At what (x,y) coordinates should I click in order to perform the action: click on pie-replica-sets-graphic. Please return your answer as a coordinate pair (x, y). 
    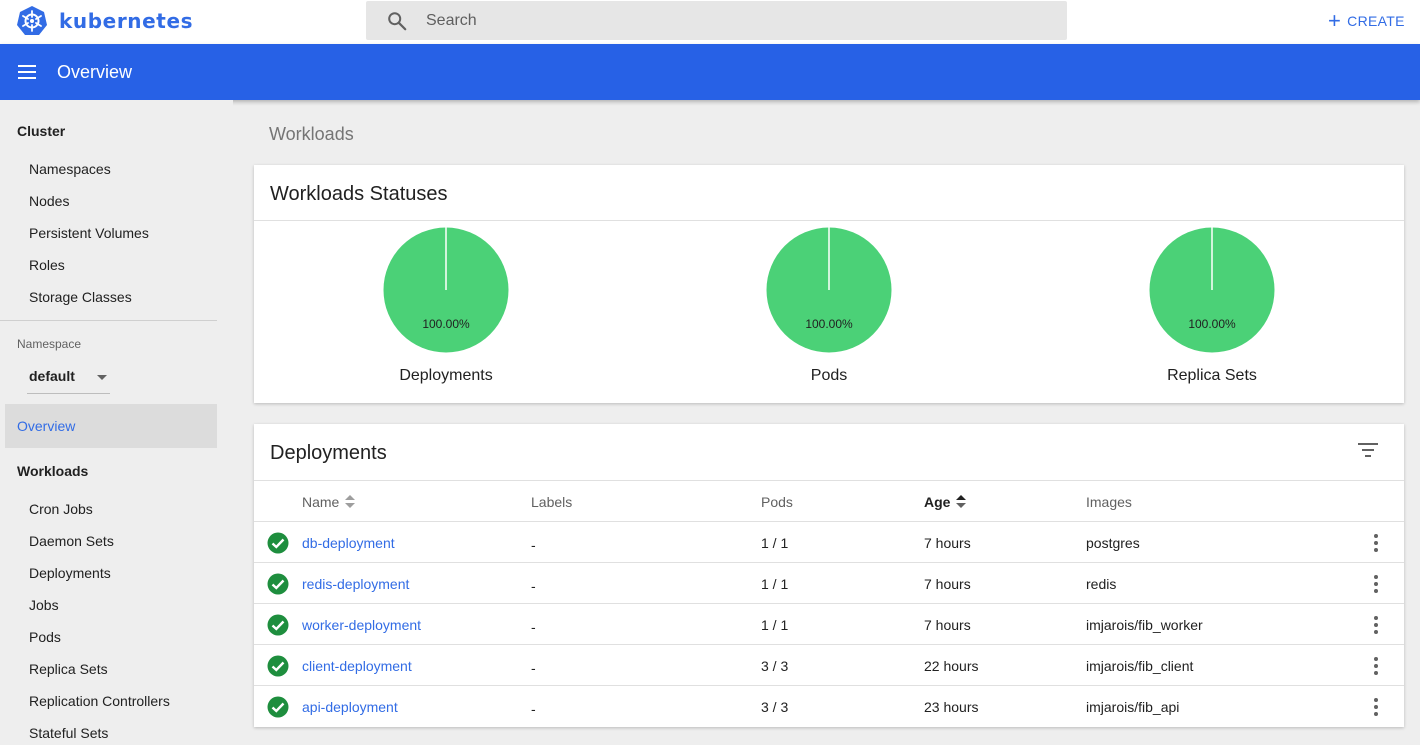
    Looking at the image, I should click on (1212, 290).